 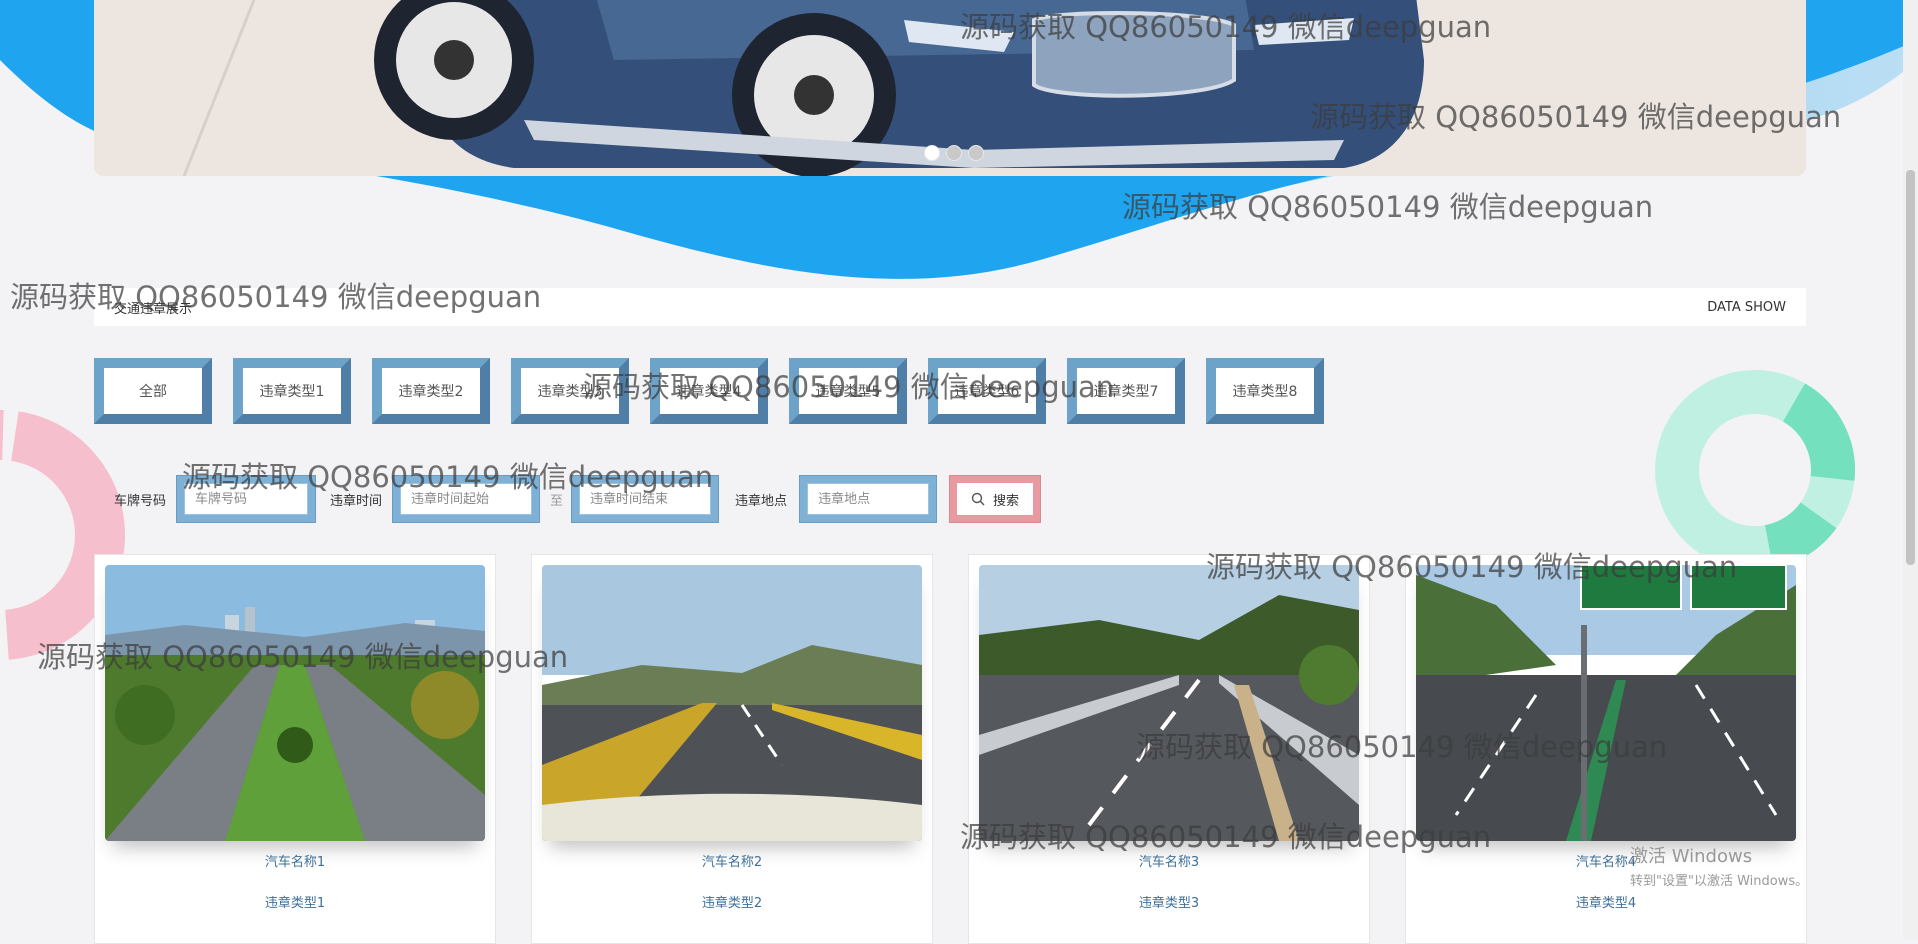 What do you see at coordinates (732, 860) in the screenshot?
I see `car-name: 汽车名称2` at bounding box center [732, 860].